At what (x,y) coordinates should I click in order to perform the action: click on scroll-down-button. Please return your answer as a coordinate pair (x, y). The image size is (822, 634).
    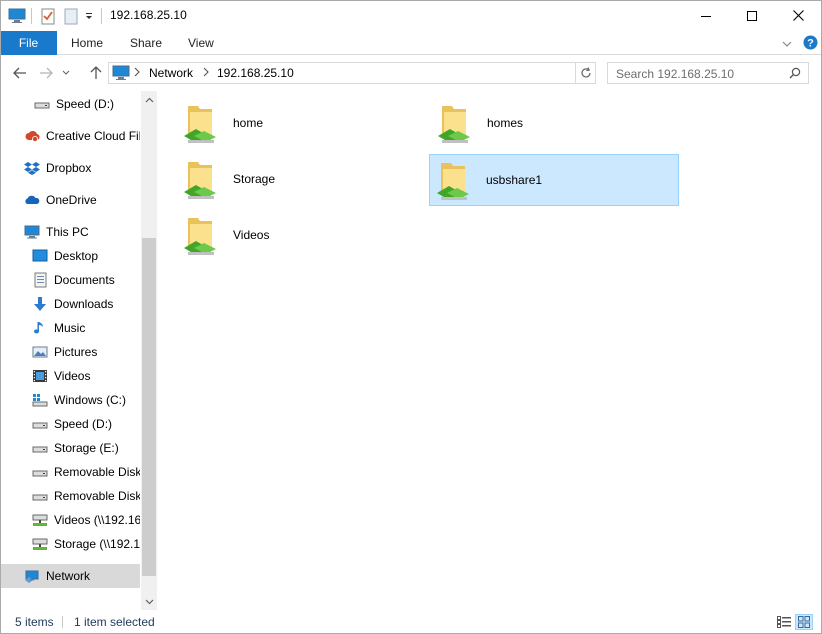
    Looking at the image, I should click on (149, 601).